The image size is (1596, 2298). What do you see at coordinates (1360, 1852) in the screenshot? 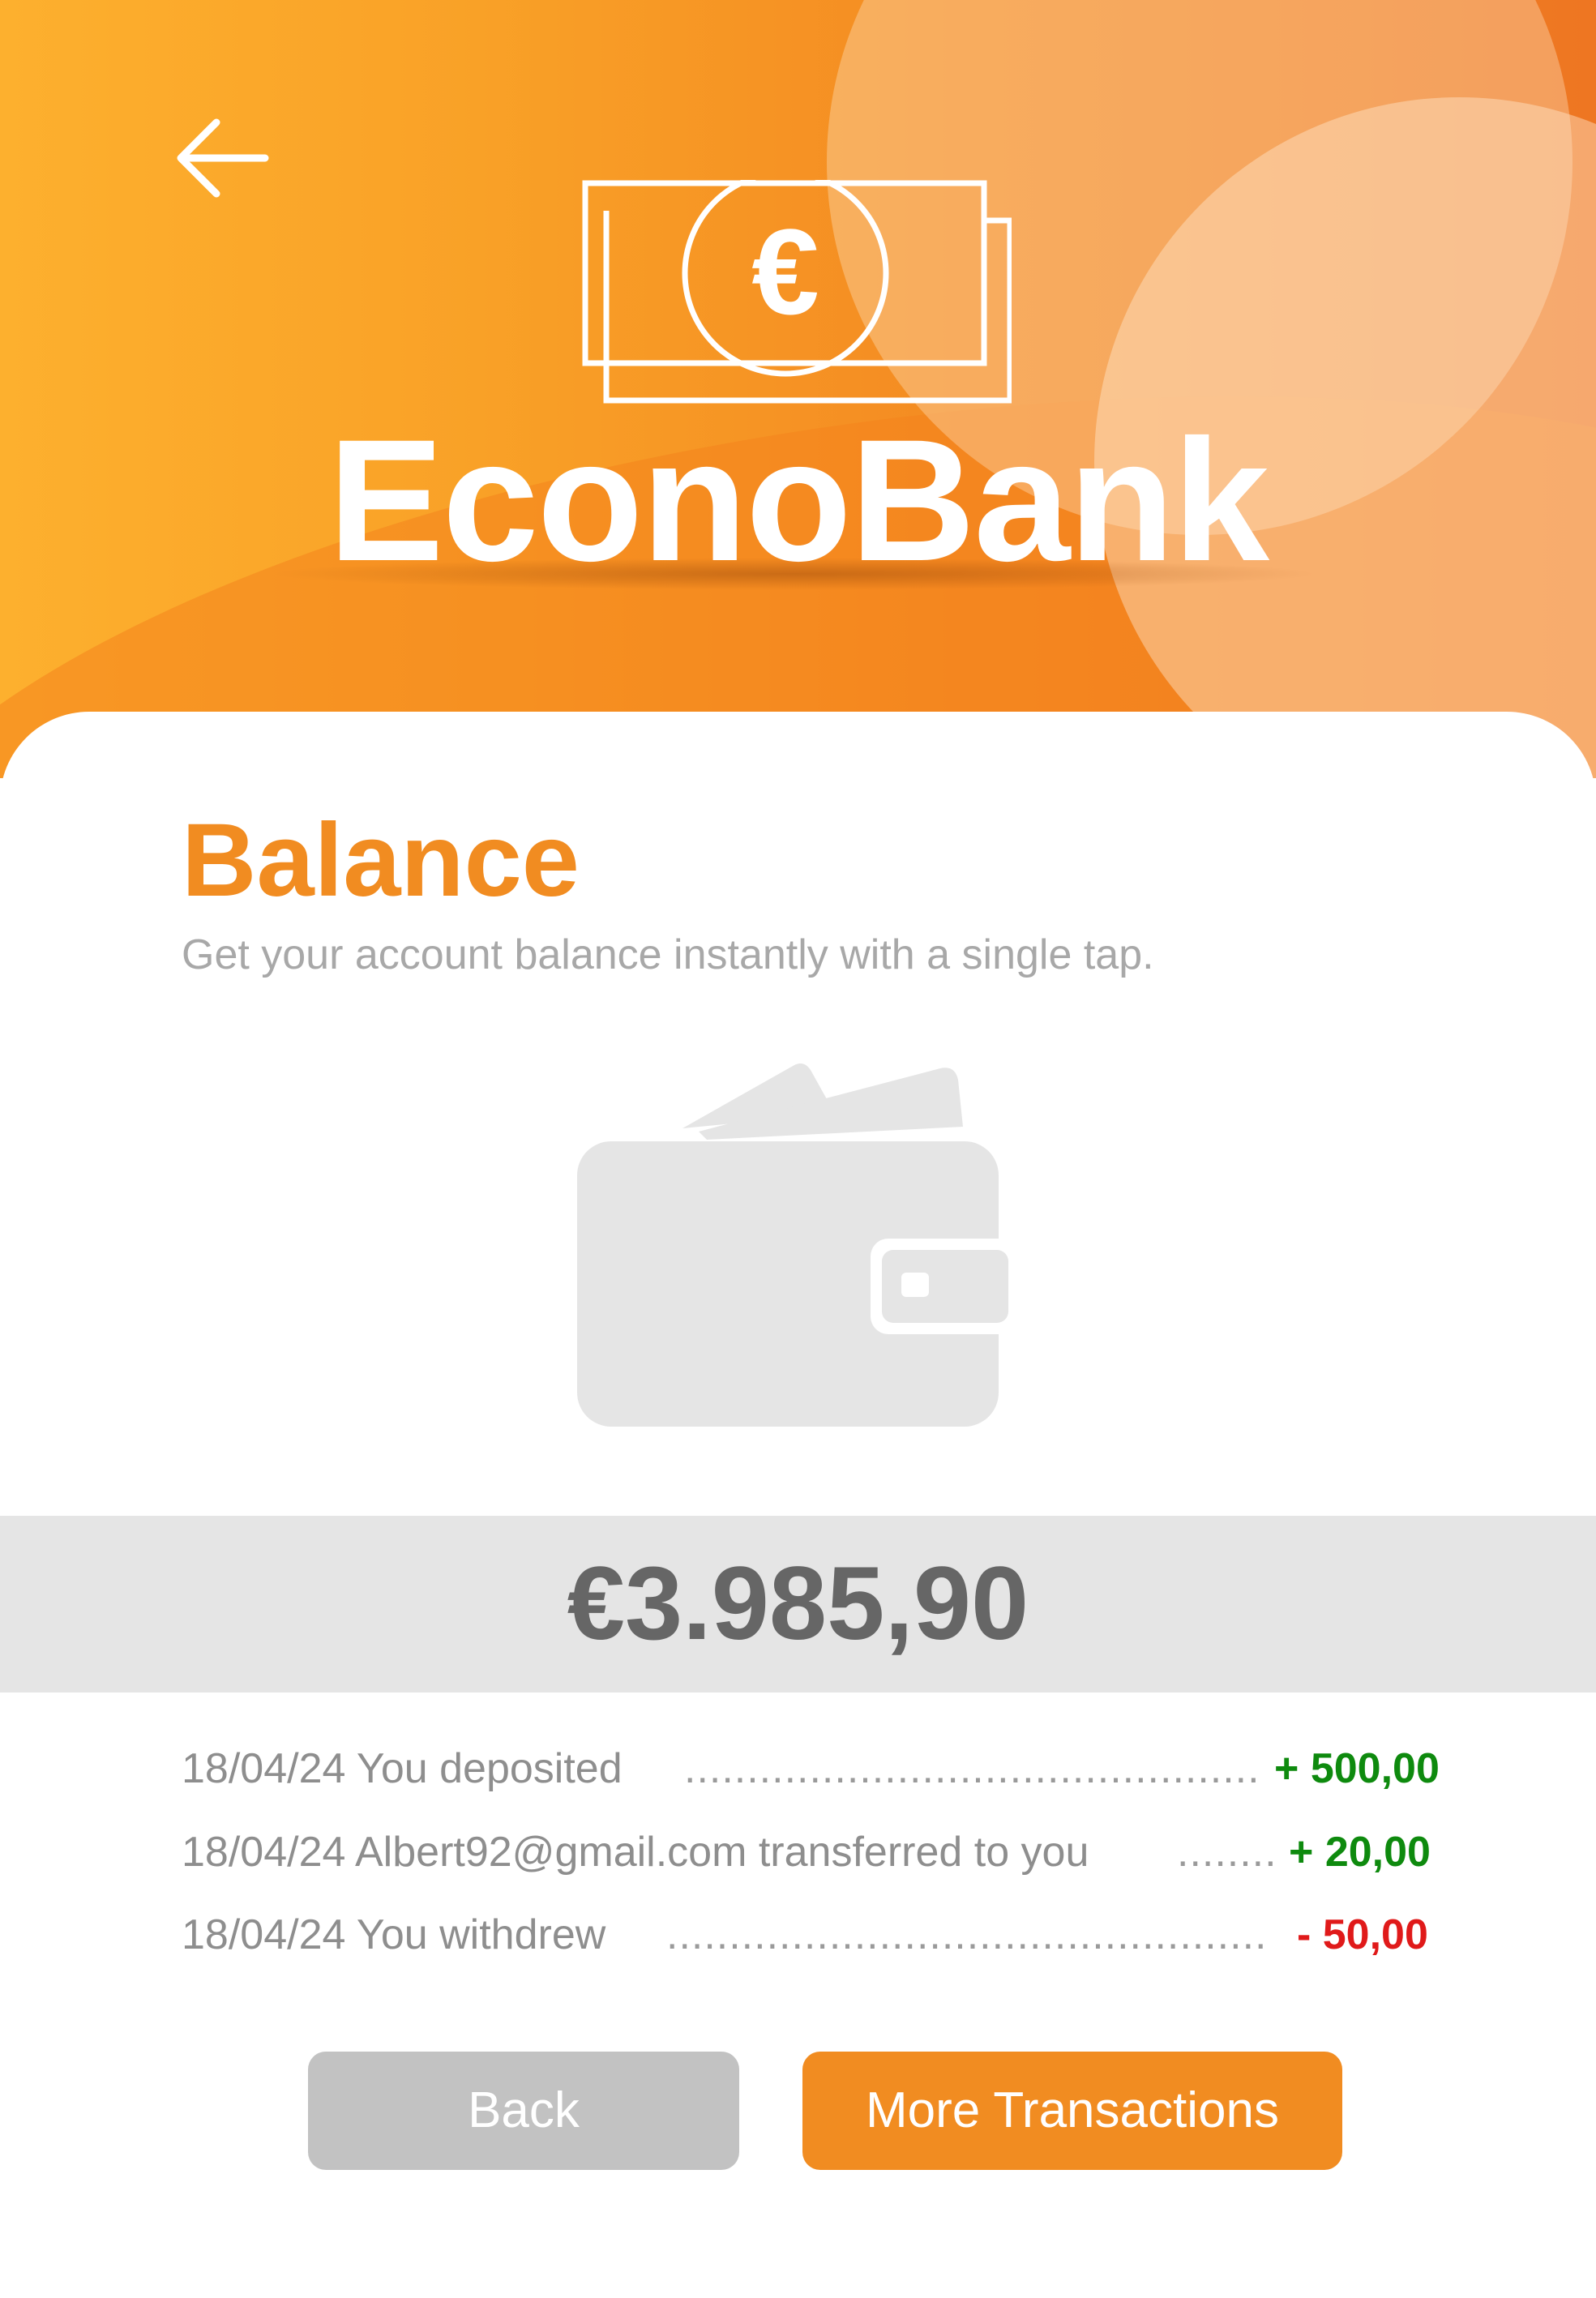
I see `transaction-amount: + 20,00` at bounding box center [1360, 1852].